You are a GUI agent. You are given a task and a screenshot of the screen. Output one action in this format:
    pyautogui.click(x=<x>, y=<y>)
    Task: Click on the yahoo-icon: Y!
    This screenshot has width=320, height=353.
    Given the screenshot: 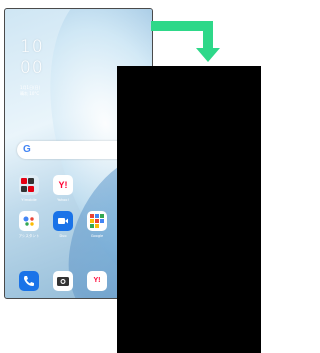 What is the action you would take?
    pyautogui.click(x=63, y=185)
    